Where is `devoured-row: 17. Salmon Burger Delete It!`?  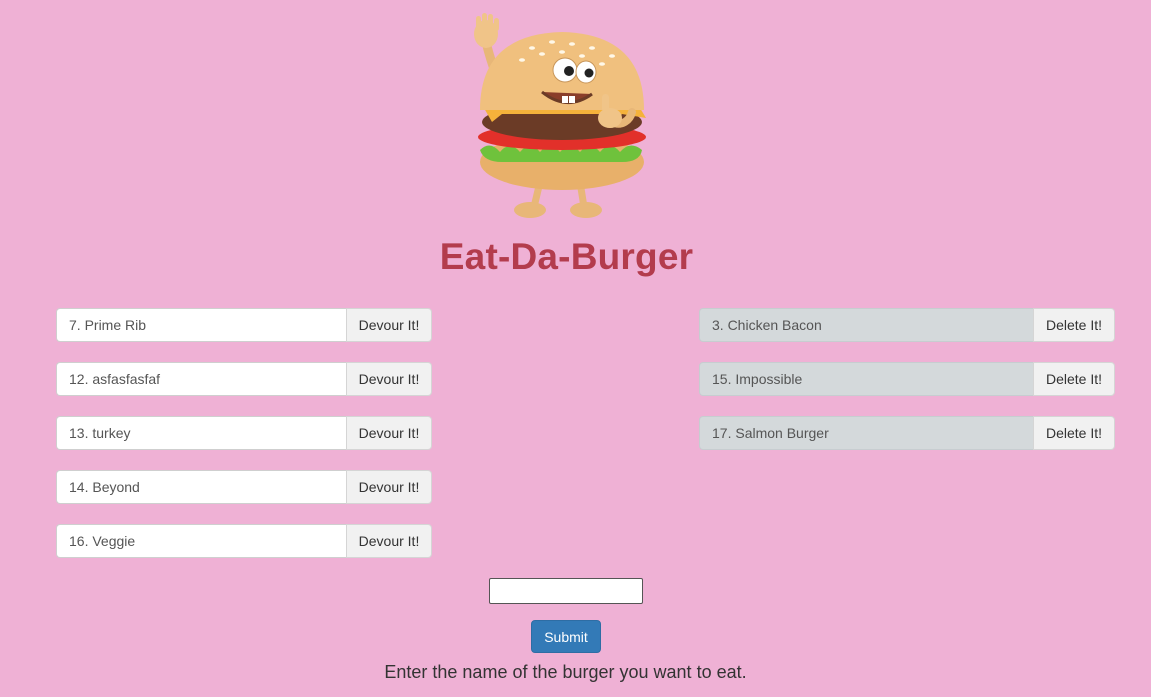 devoured-row: 17. Salmon Burger Delete It! is located at coordinates (907, 433).